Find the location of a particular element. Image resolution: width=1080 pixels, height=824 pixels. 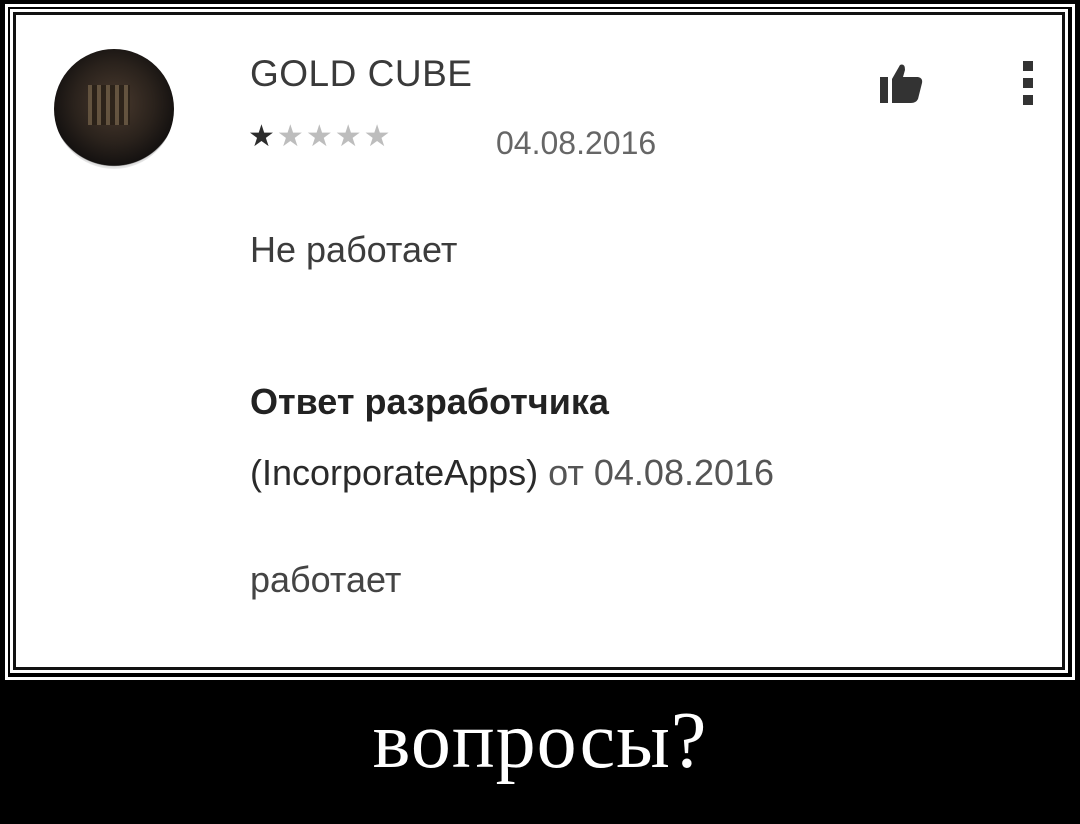

star-icon-4: ★ is located at coordinates (348, 136).